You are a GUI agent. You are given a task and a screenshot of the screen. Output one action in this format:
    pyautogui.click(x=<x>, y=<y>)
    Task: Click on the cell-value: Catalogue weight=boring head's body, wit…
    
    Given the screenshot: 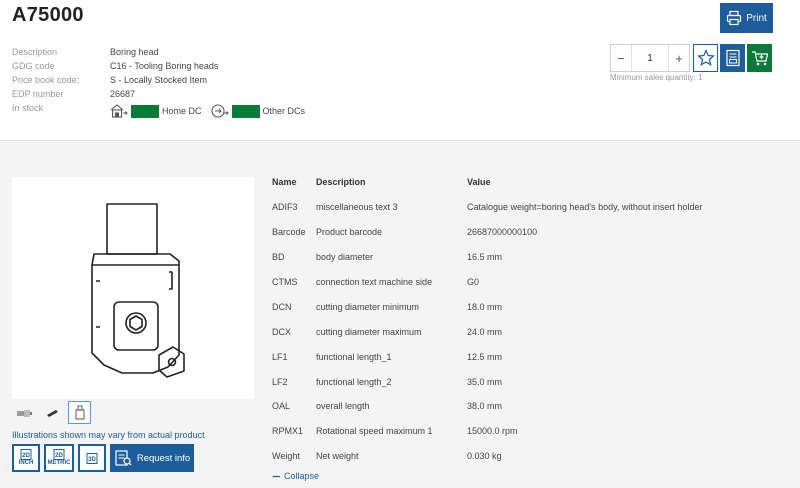 What is the action you would take?
    pyautogui.click(x=585, y=207)
    